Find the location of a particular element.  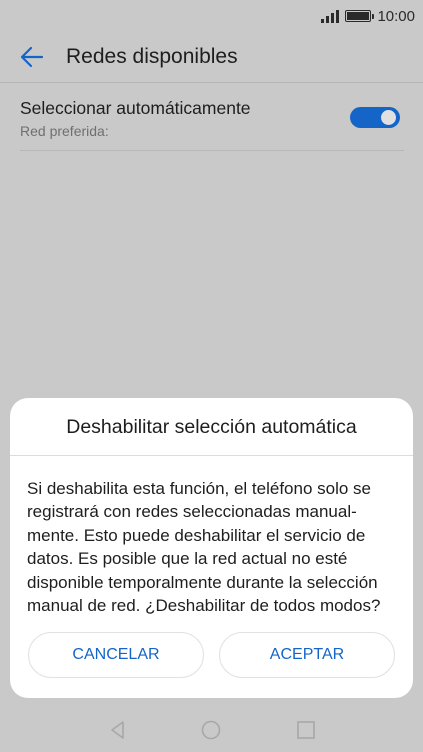

accept-button: ACEPTAR is located at coordinates (307, 655).